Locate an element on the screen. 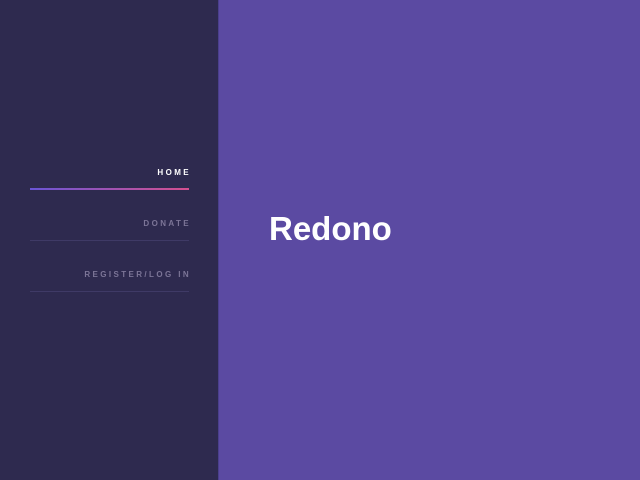  nav-item-donate: DONATE is located at coordinates (109, 243).